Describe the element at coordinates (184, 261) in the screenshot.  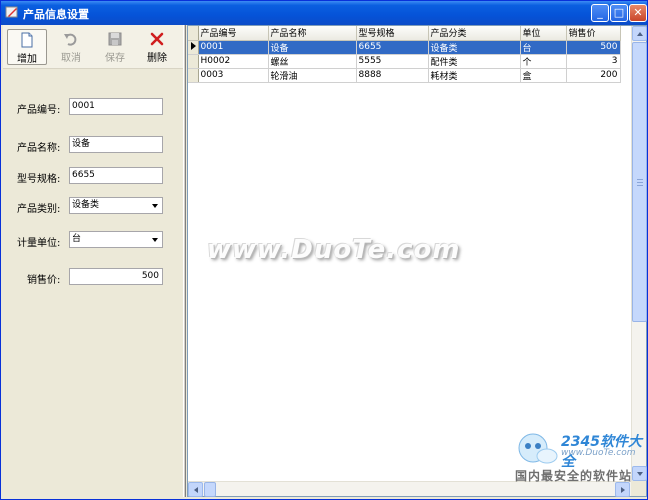
I see `panel-splitter` at that location.